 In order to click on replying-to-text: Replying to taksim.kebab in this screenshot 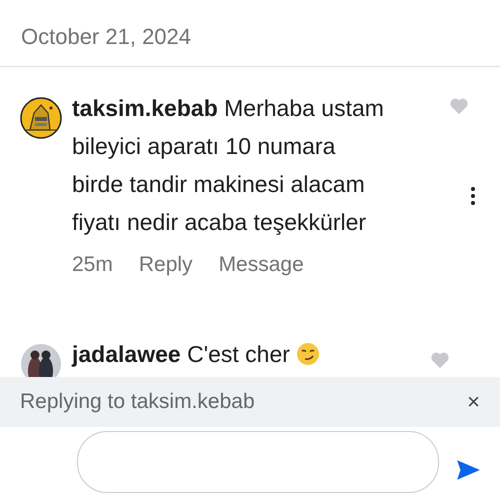, I will do `click(137, 402)`.